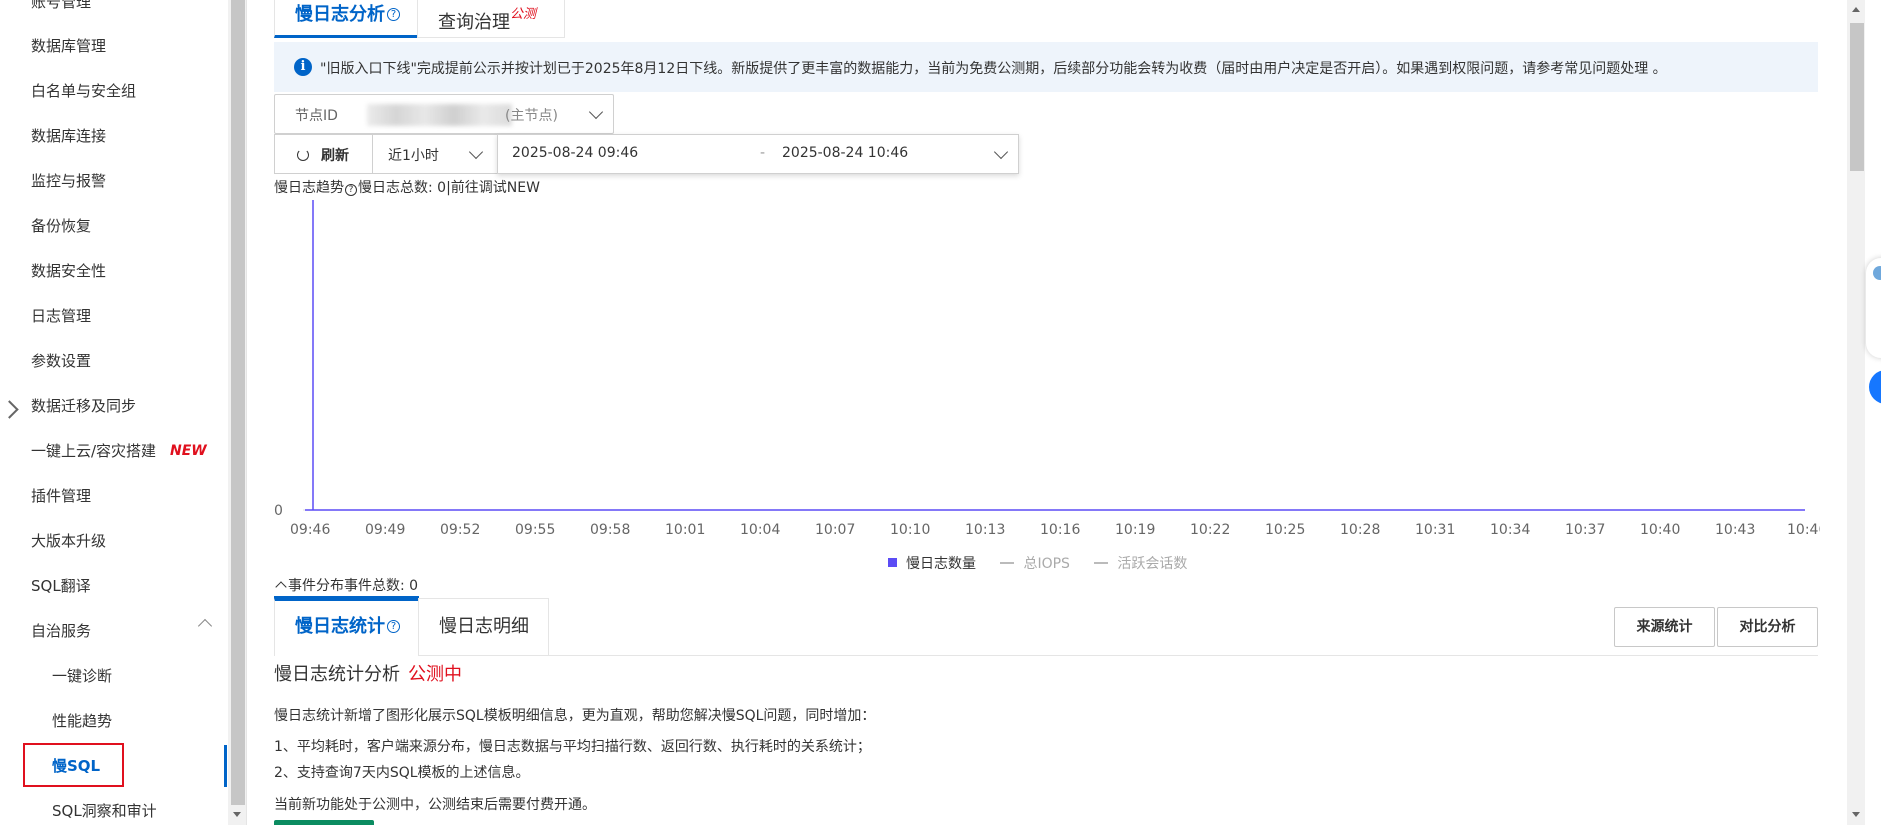 The height and width of the screenshot is (825, 1881). Describe the element at coordinates (61, 586) in the screenshot. I see `sidebar-item-sql-translate: SQL翻译` at that location.